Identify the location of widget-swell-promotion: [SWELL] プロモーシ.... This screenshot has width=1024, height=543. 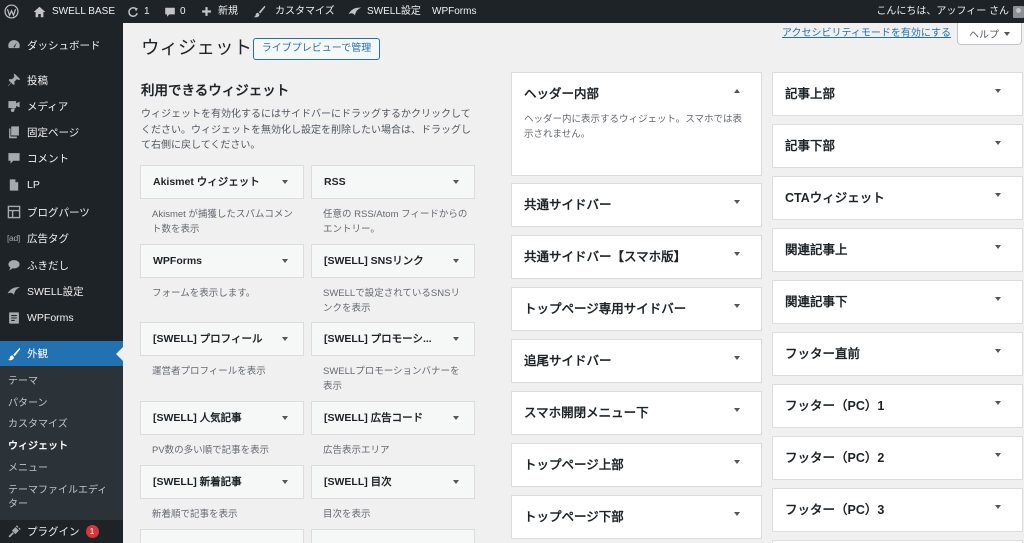
(393, 339).